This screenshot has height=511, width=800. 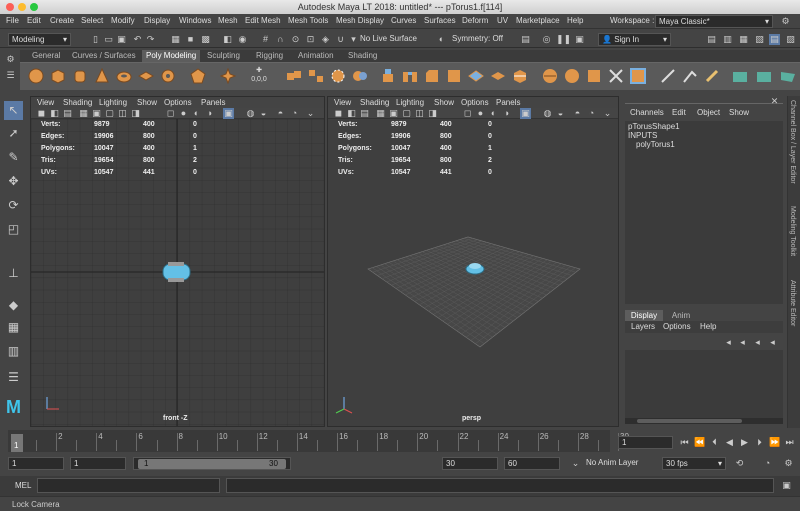 I want to click on bookmark-icon: ▤, so click(x=67, y=113).